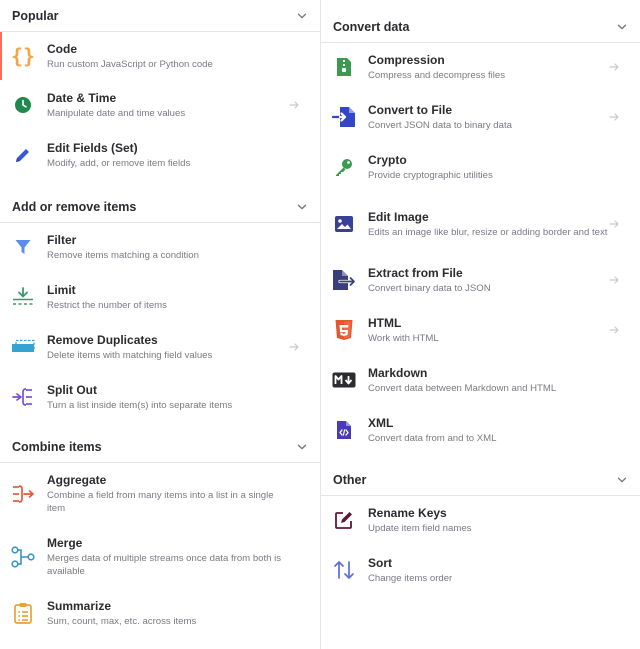 This screenshot has width=640, height=649. What do you see at coordinates (160, 207) in the screenshot?
I see `section-header-add-remove-items: Add or remove items` at bounding box center [160, 207].